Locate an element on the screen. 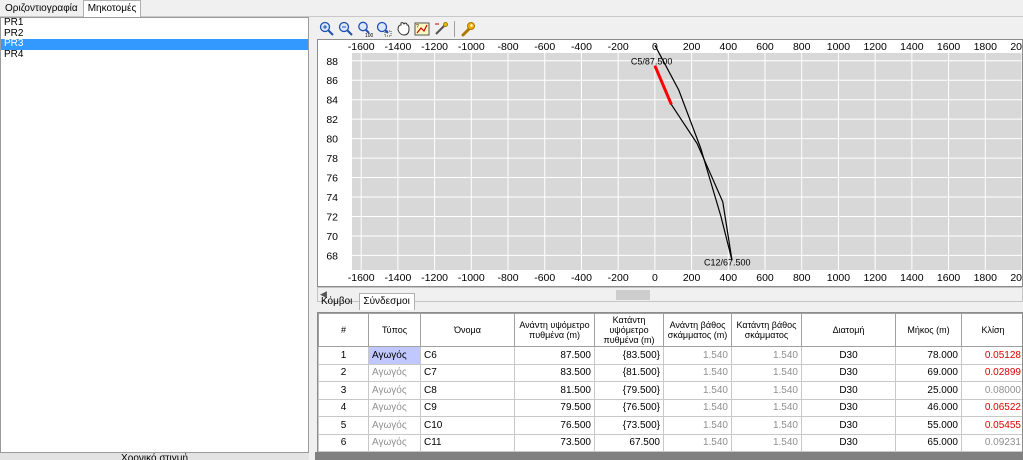 Image resolution: width=1023 pixels, height=460 pixels. x-tick-label-top: -800 is located at coordinates (508, 47).